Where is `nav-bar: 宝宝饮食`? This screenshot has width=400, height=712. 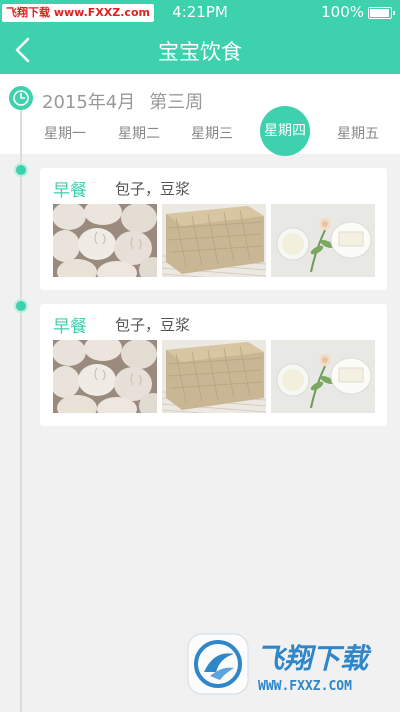 nav-bar: 宝宝饮食 is located at coordinates (200, 50).